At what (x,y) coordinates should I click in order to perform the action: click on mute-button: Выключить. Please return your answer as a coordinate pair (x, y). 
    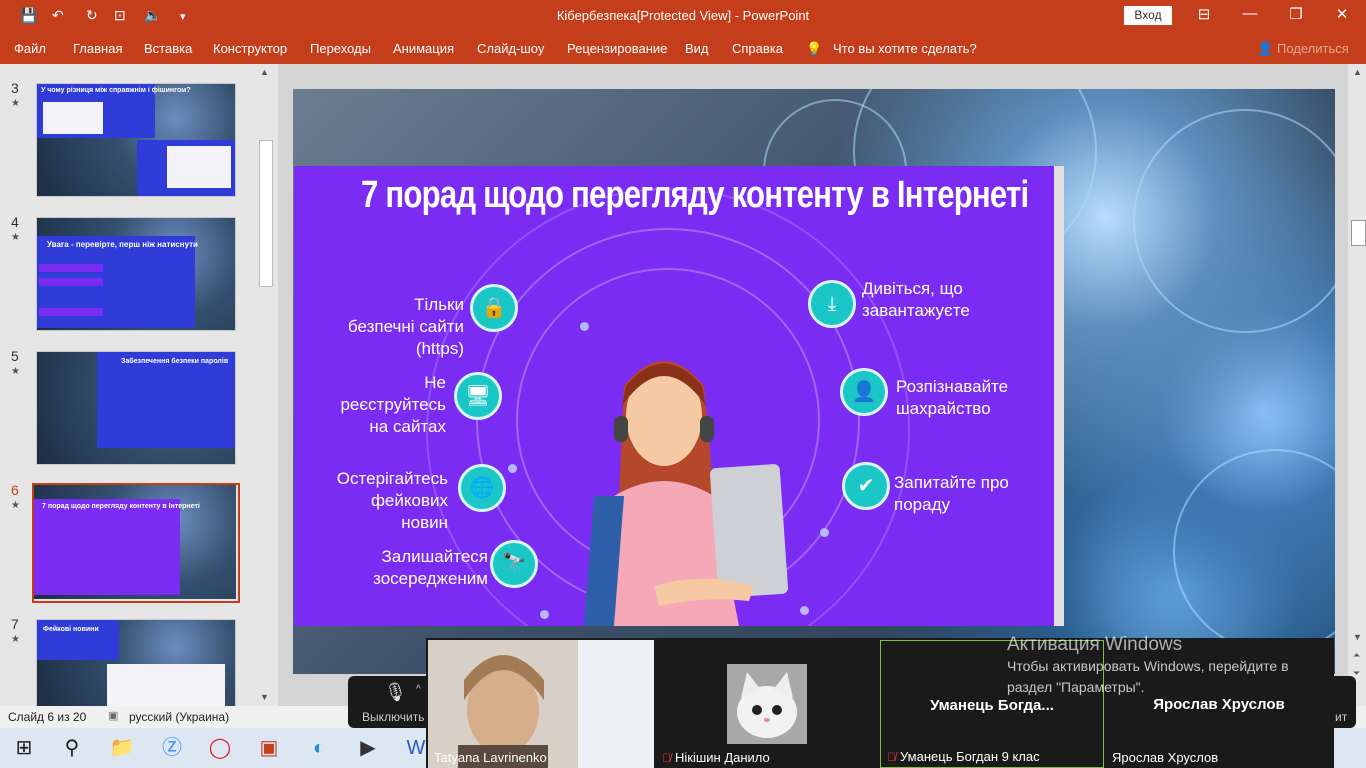
    Looking at the image, I should click on (393, 717).